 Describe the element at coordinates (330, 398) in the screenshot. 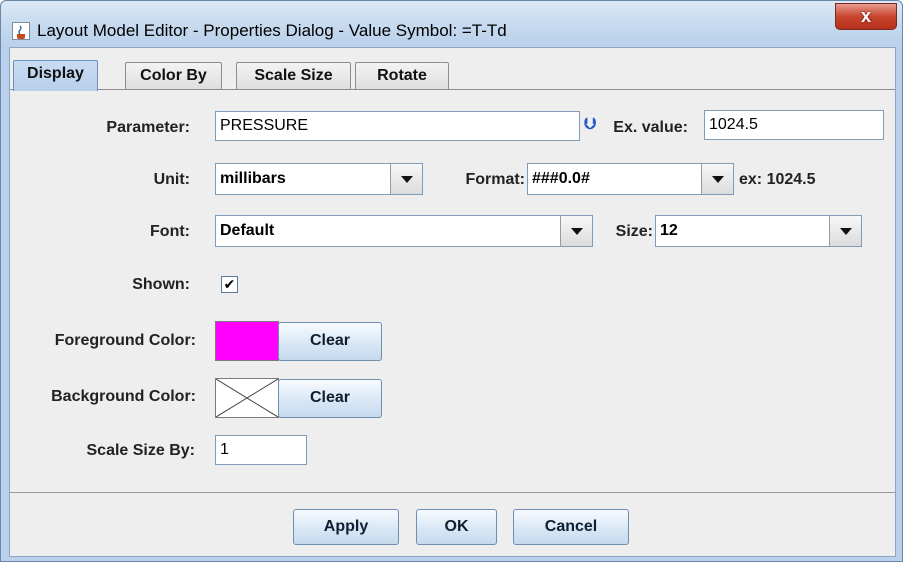

I see `background-clear-button: Clear` at that location.